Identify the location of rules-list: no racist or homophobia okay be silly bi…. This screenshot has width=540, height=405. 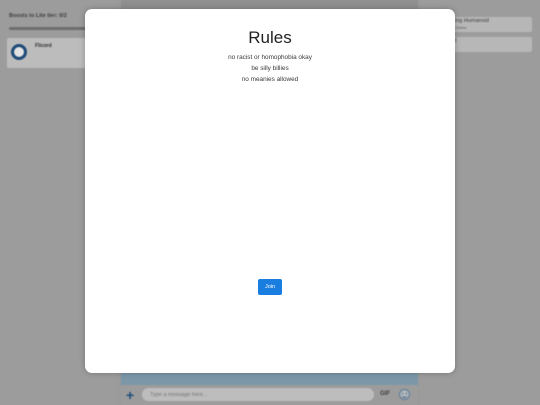
(270, 68).